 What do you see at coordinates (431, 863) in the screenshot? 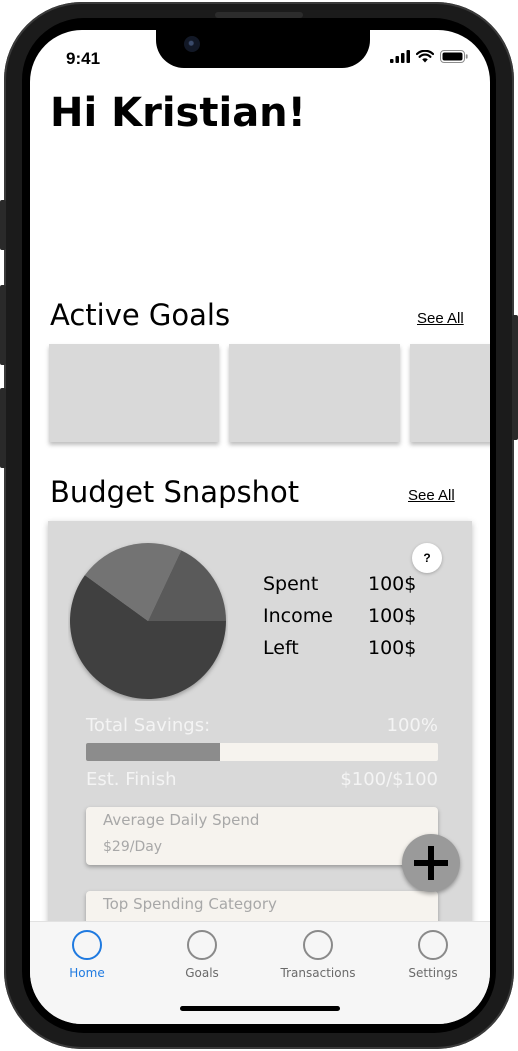
I see `add-button` at bounding box center [431, 863].